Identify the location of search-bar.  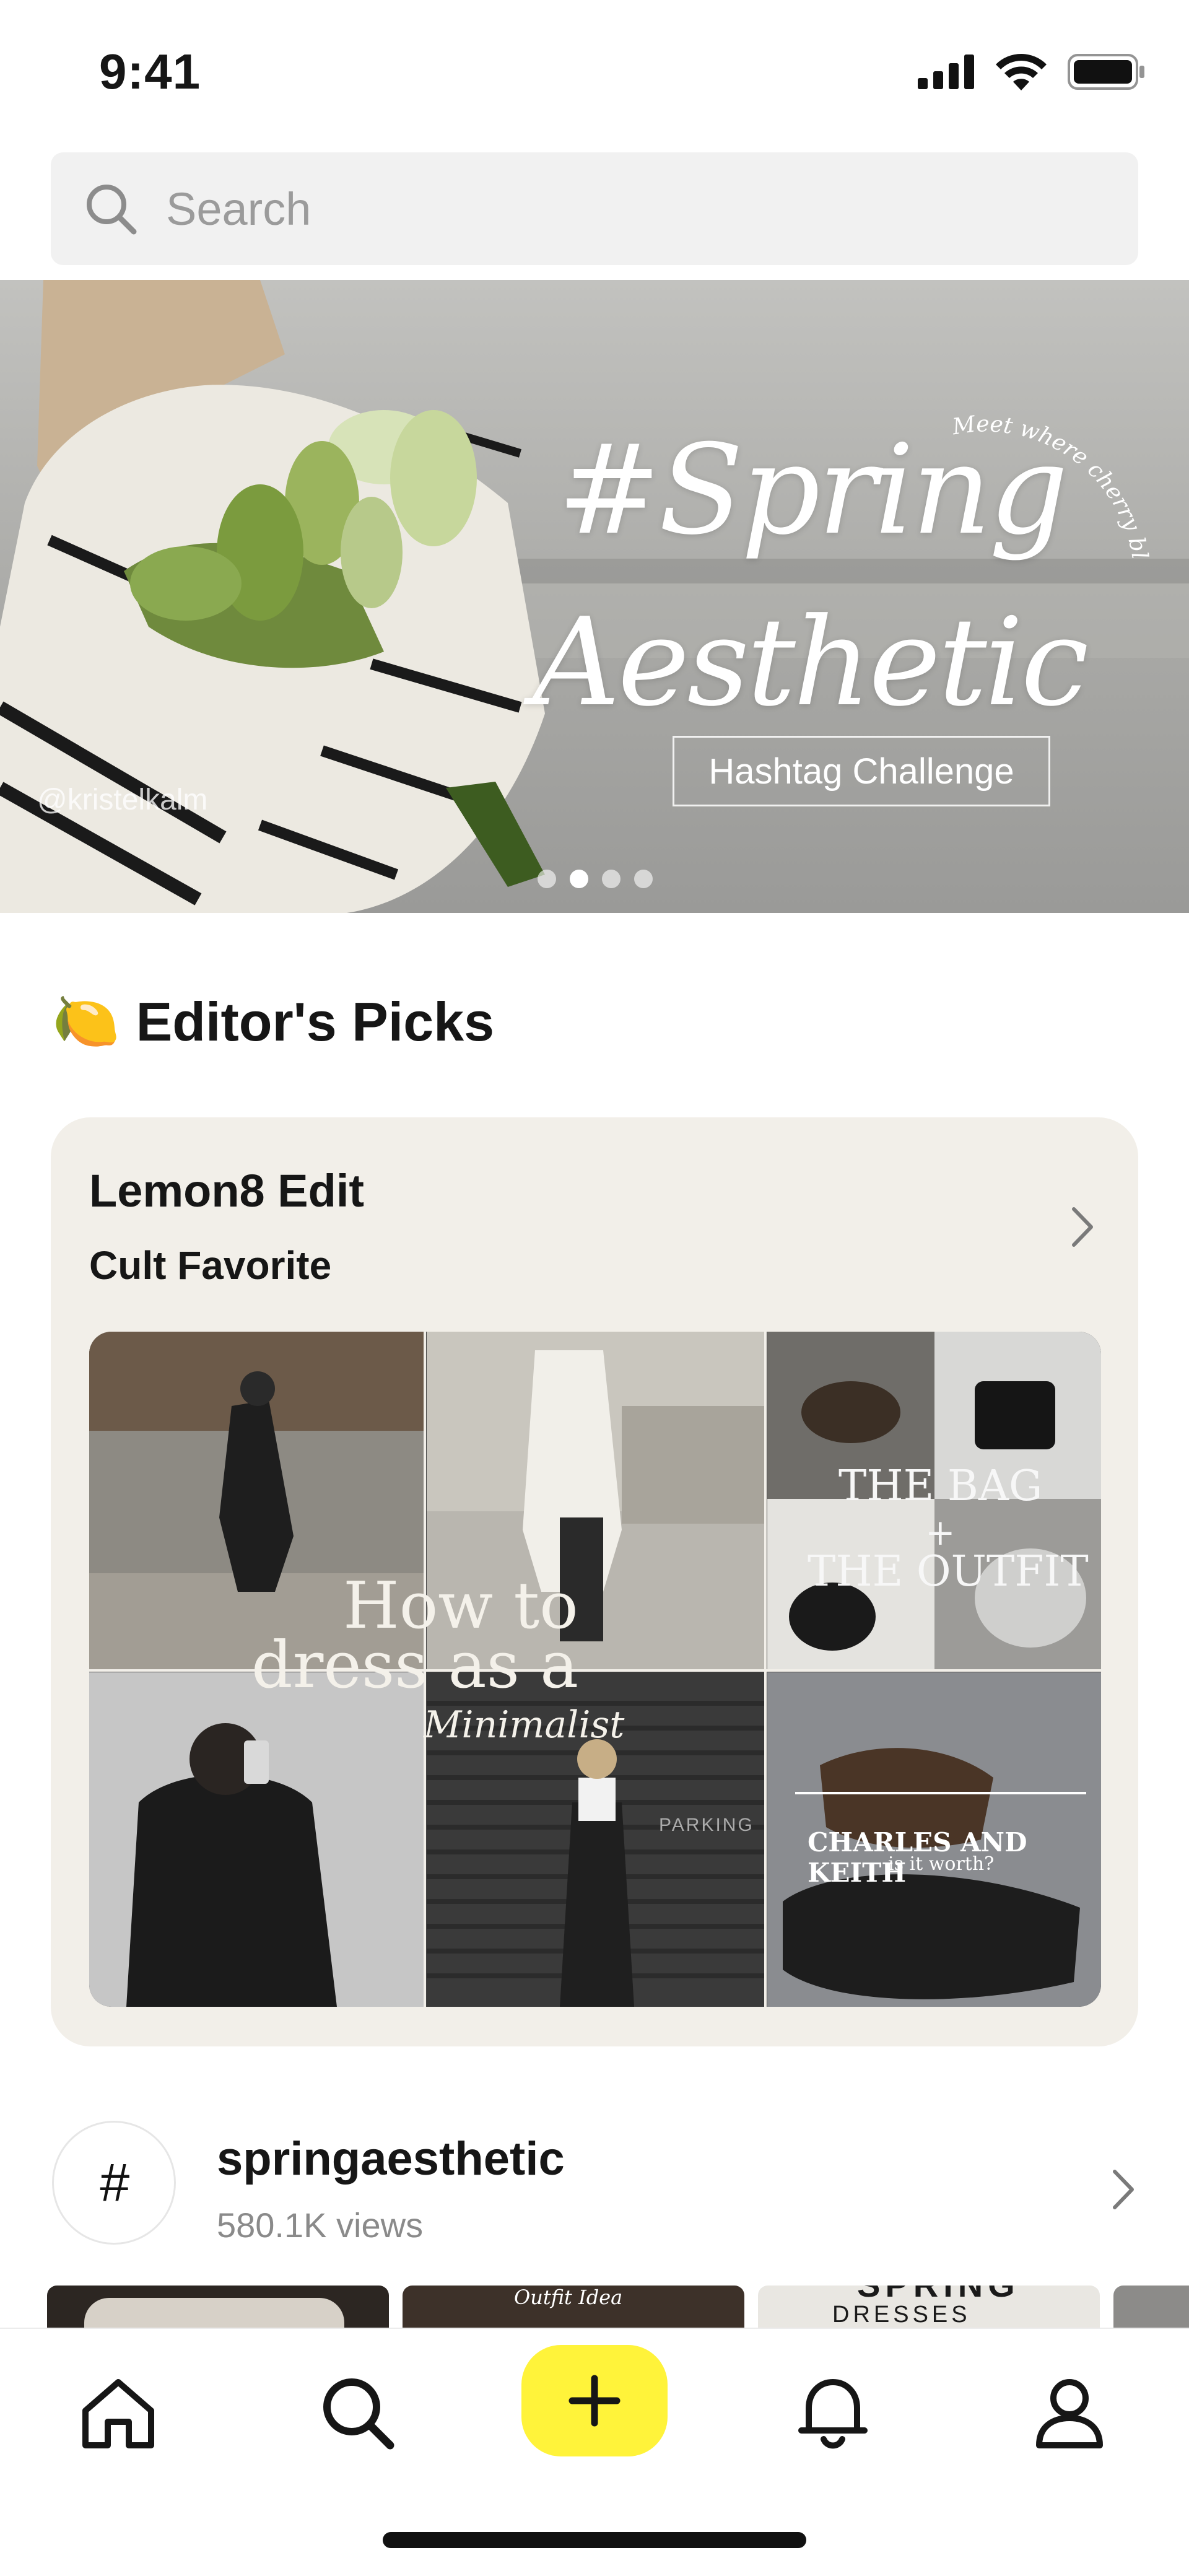
(594, 208).